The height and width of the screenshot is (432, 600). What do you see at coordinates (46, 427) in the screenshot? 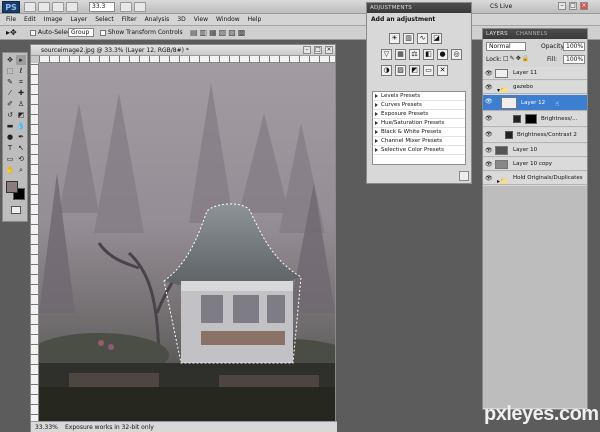
I see `status-zoom: 33.33%` at bounding box center [46, 427].